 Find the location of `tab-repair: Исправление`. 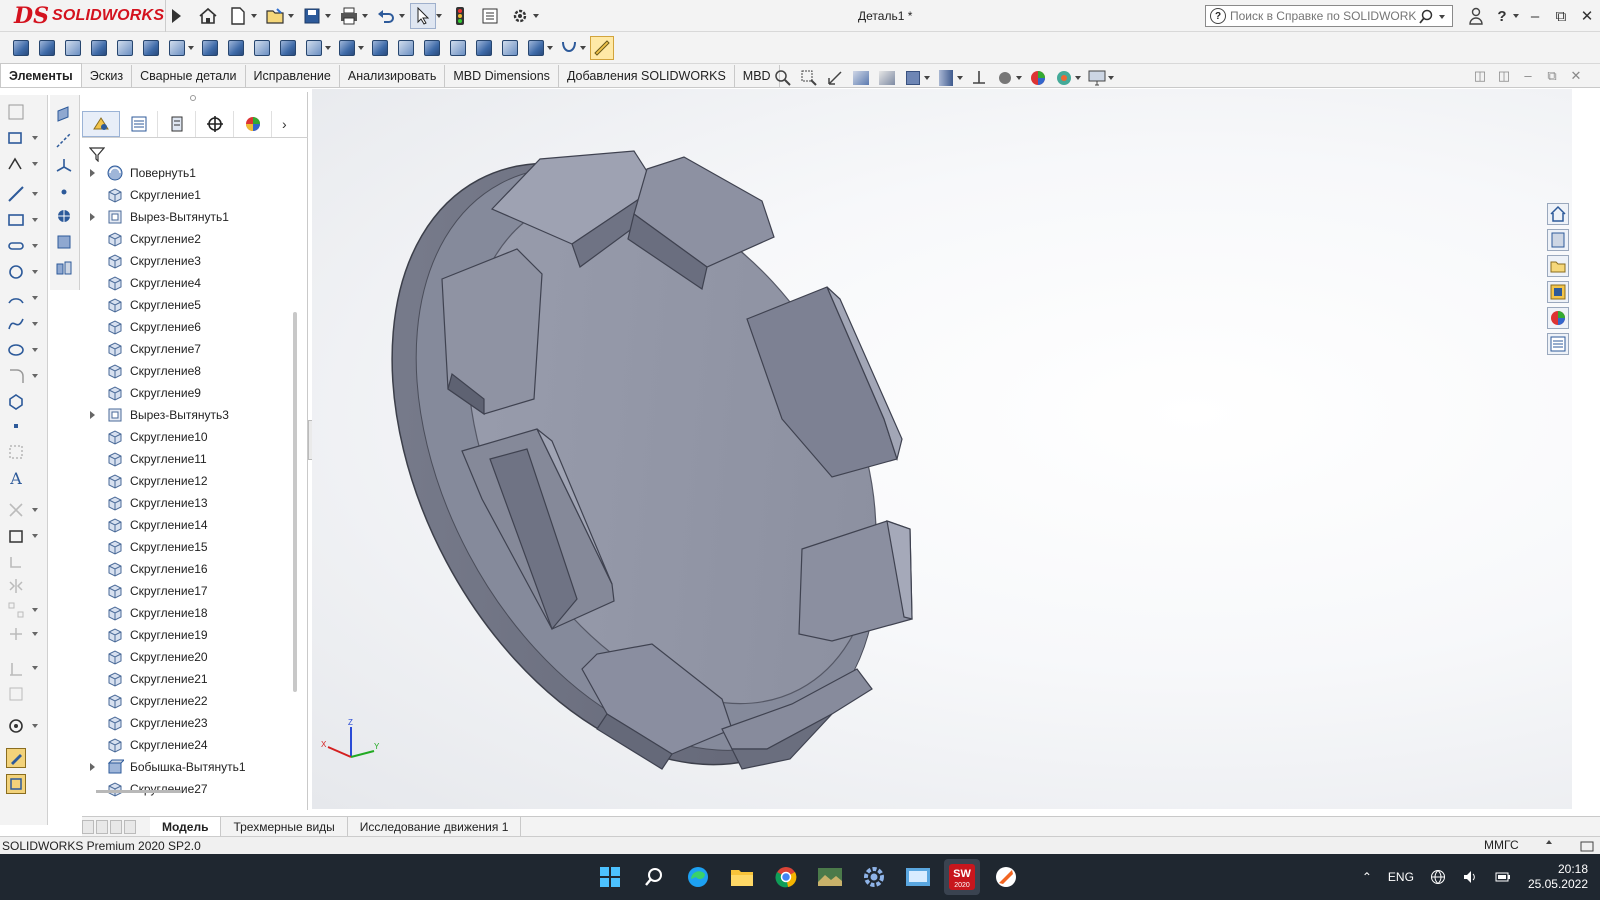

tab-repair: Исправление is located at coordinates (293, 76).